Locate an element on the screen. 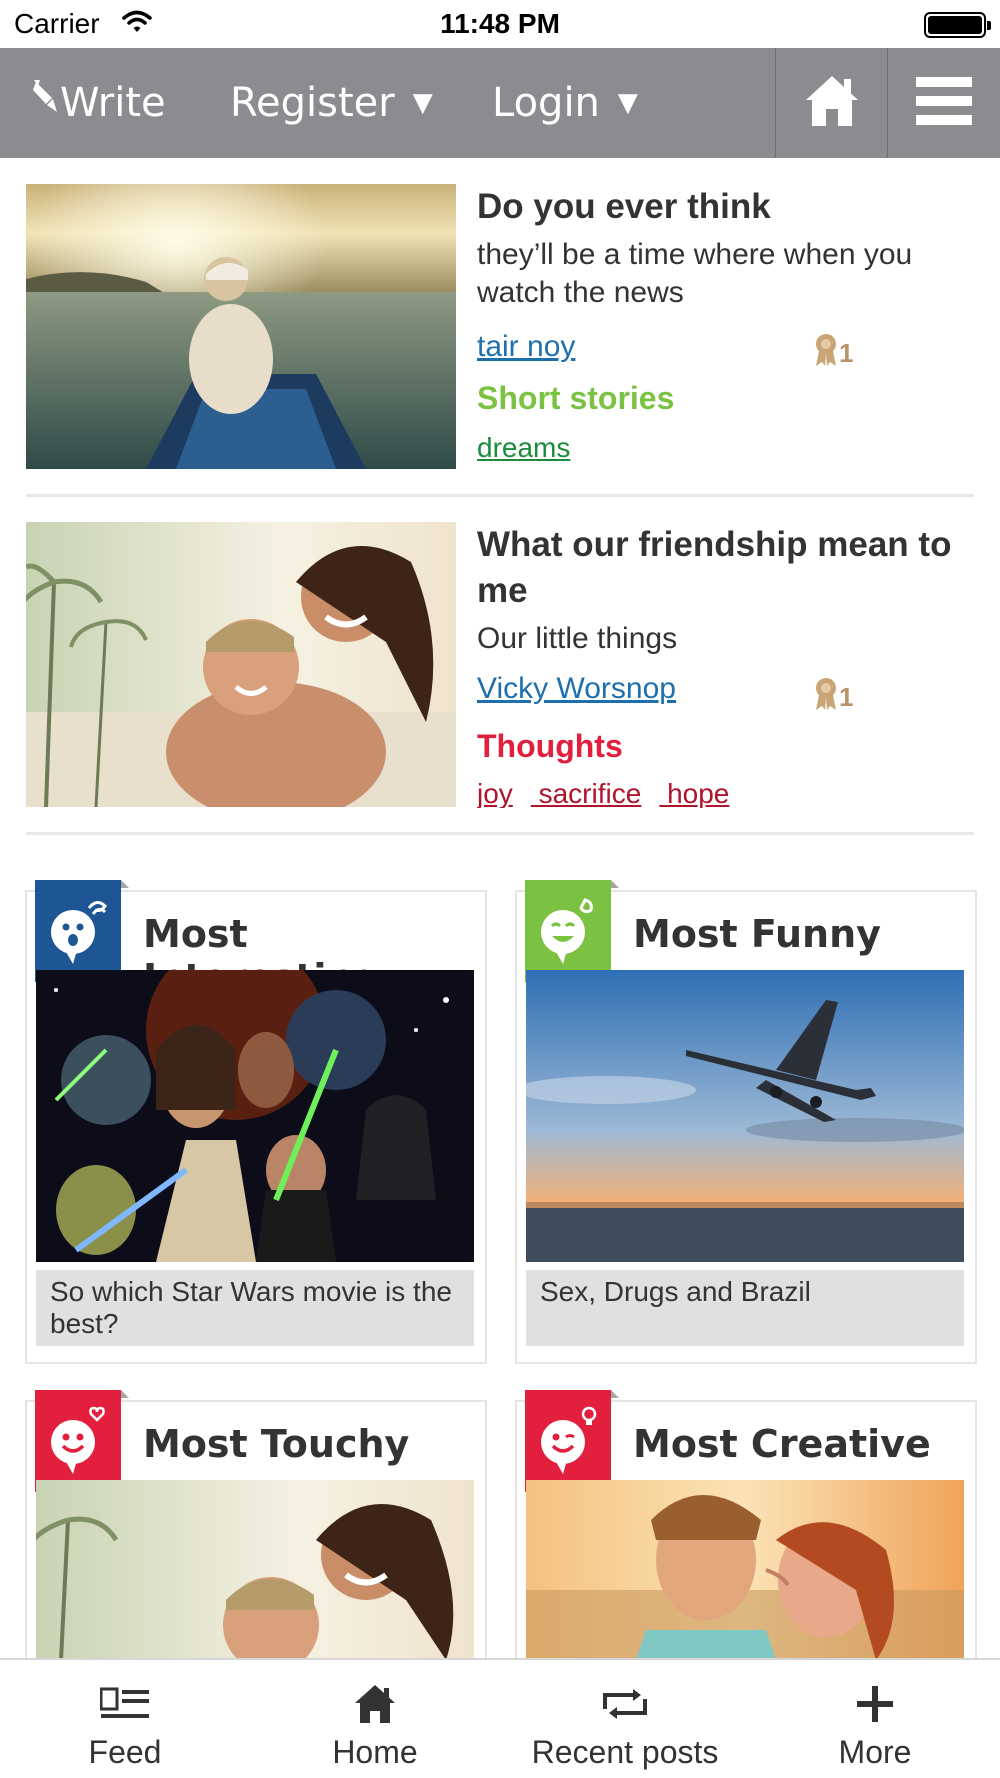 This screenshot has width=1000, height=1778. write-button: Write is located at coordinates (98, 103).